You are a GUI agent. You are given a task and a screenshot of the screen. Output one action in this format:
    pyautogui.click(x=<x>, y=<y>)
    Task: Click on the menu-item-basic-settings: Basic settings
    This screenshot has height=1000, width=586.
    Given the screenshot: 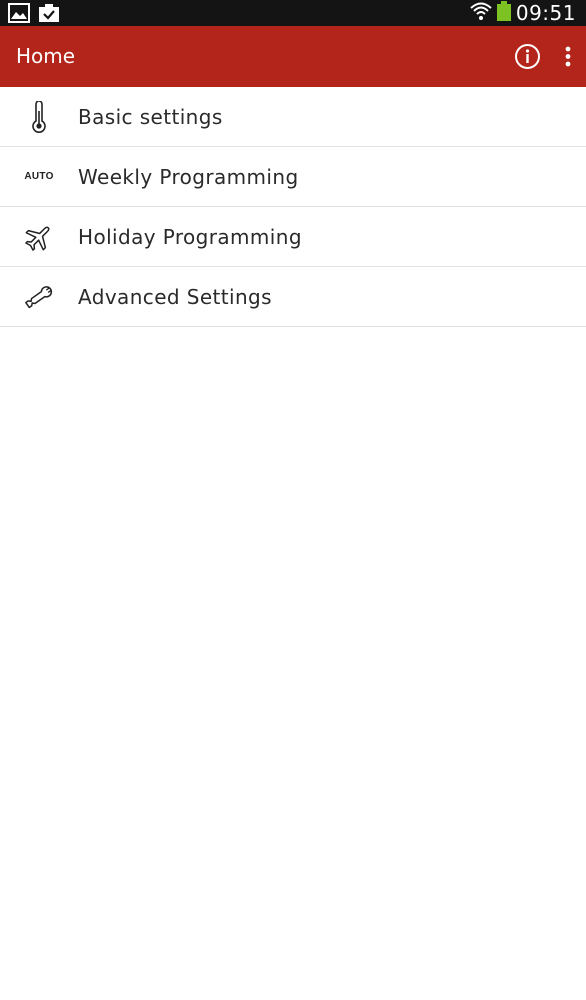 What is the action you would take?
    pyautogui.click(x=293, y=117)
    